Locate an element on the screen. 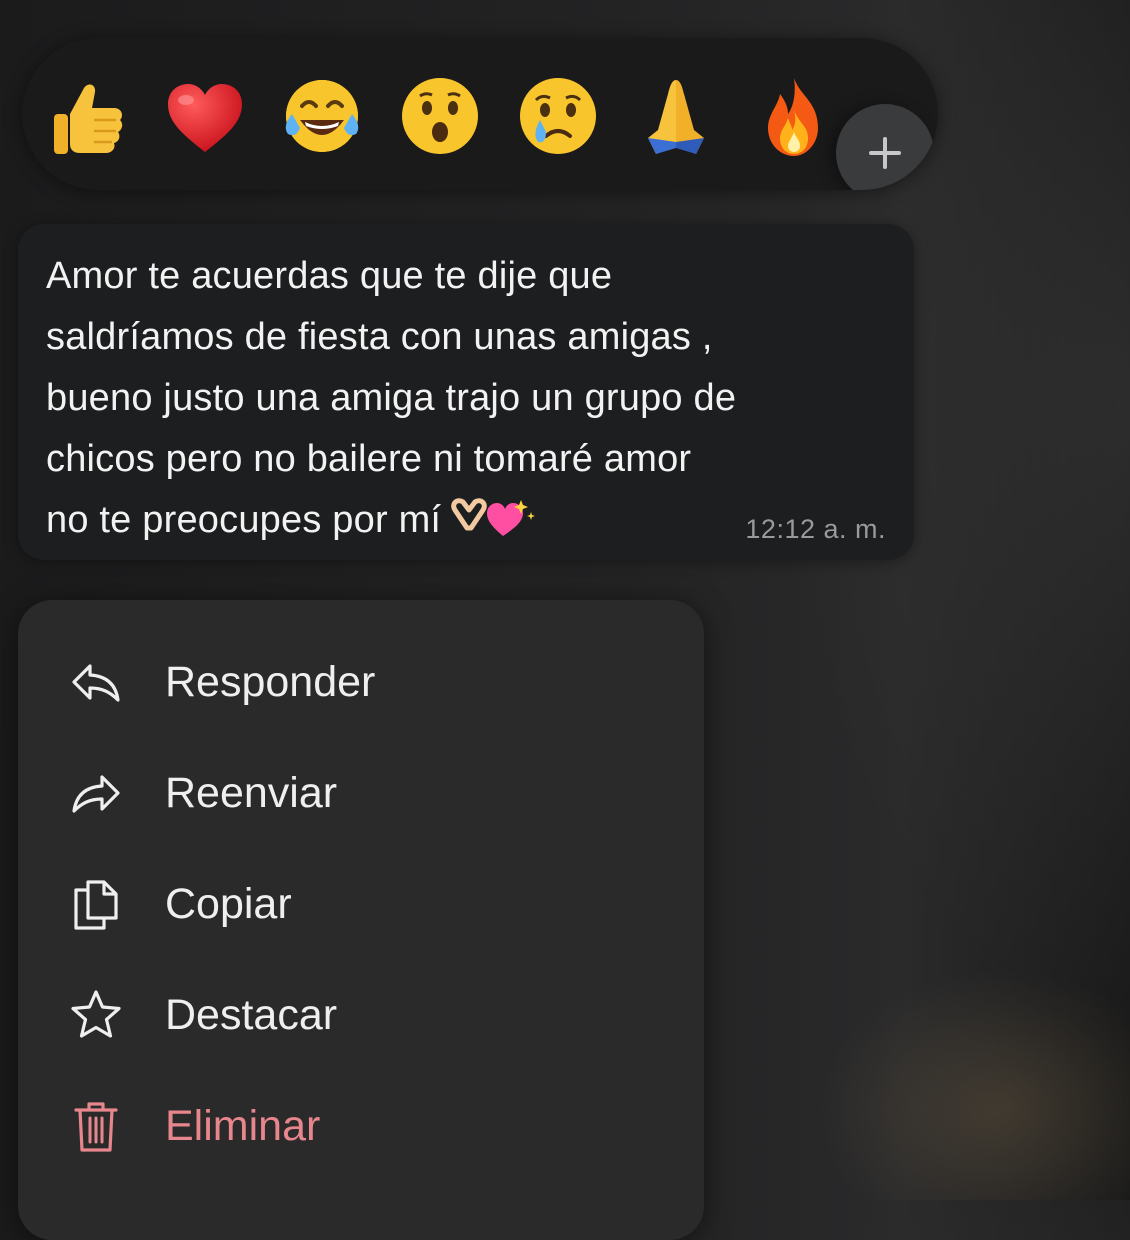  message-line-text: no te preocupes por mí is located at coordinates (244, 520).